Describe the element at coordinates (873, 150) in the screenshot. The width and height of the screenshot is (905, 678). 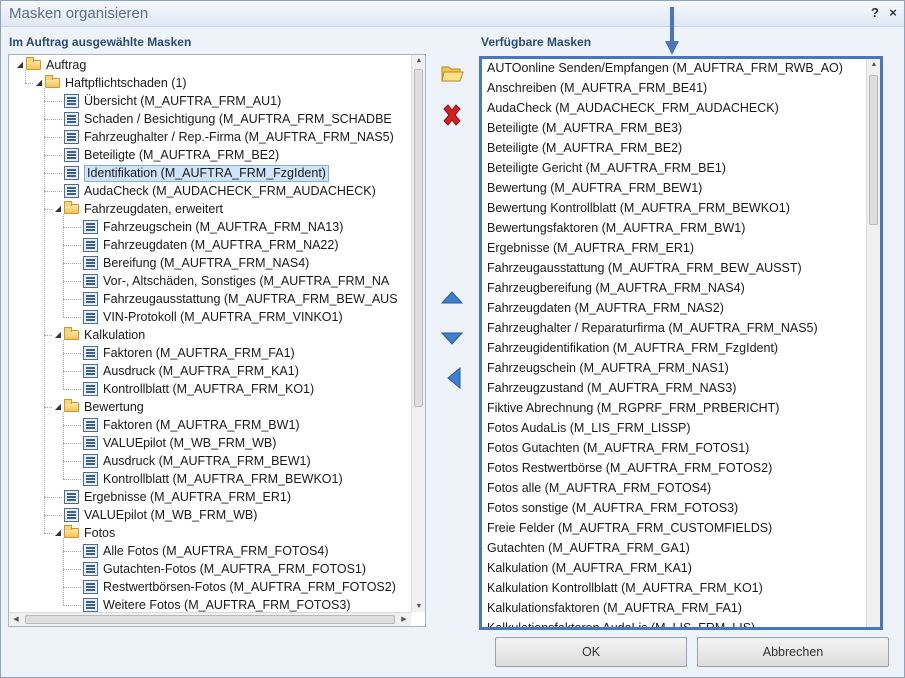
I see `list-scroll-thumb` at that location.